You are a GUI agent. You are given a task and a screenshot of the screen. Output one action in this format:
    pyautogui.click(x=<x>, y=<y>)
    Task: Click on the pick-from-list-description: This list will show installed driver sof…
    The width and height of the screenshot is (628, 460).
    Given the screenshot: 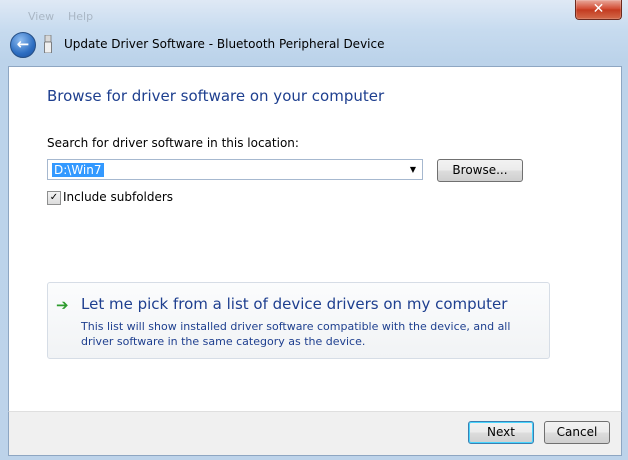 What is the action you would take?
    pyautogui.click(x=296, y=334)
    